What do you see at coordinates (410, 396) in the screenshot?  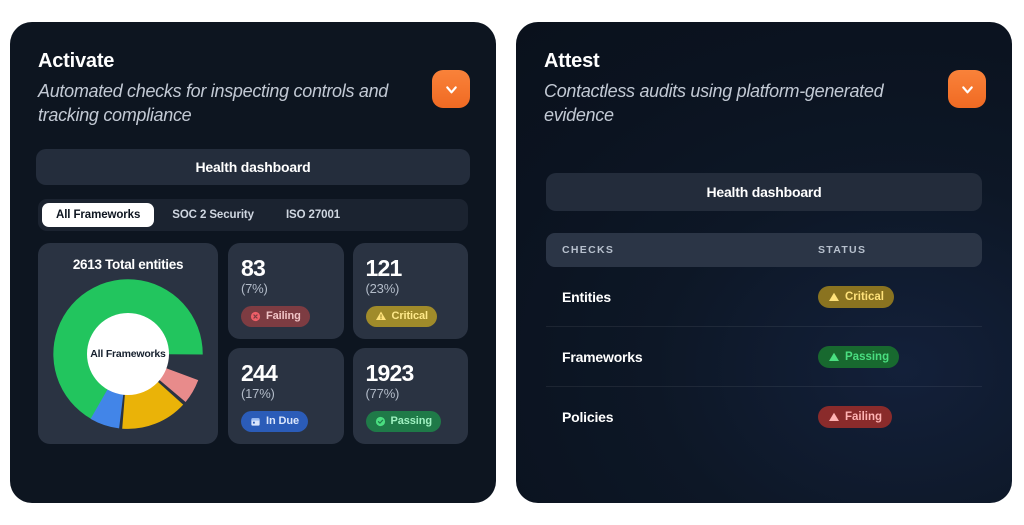 I see `stat-card-passing: 1923 (77%) Passing` at bounding box center [410, 396].